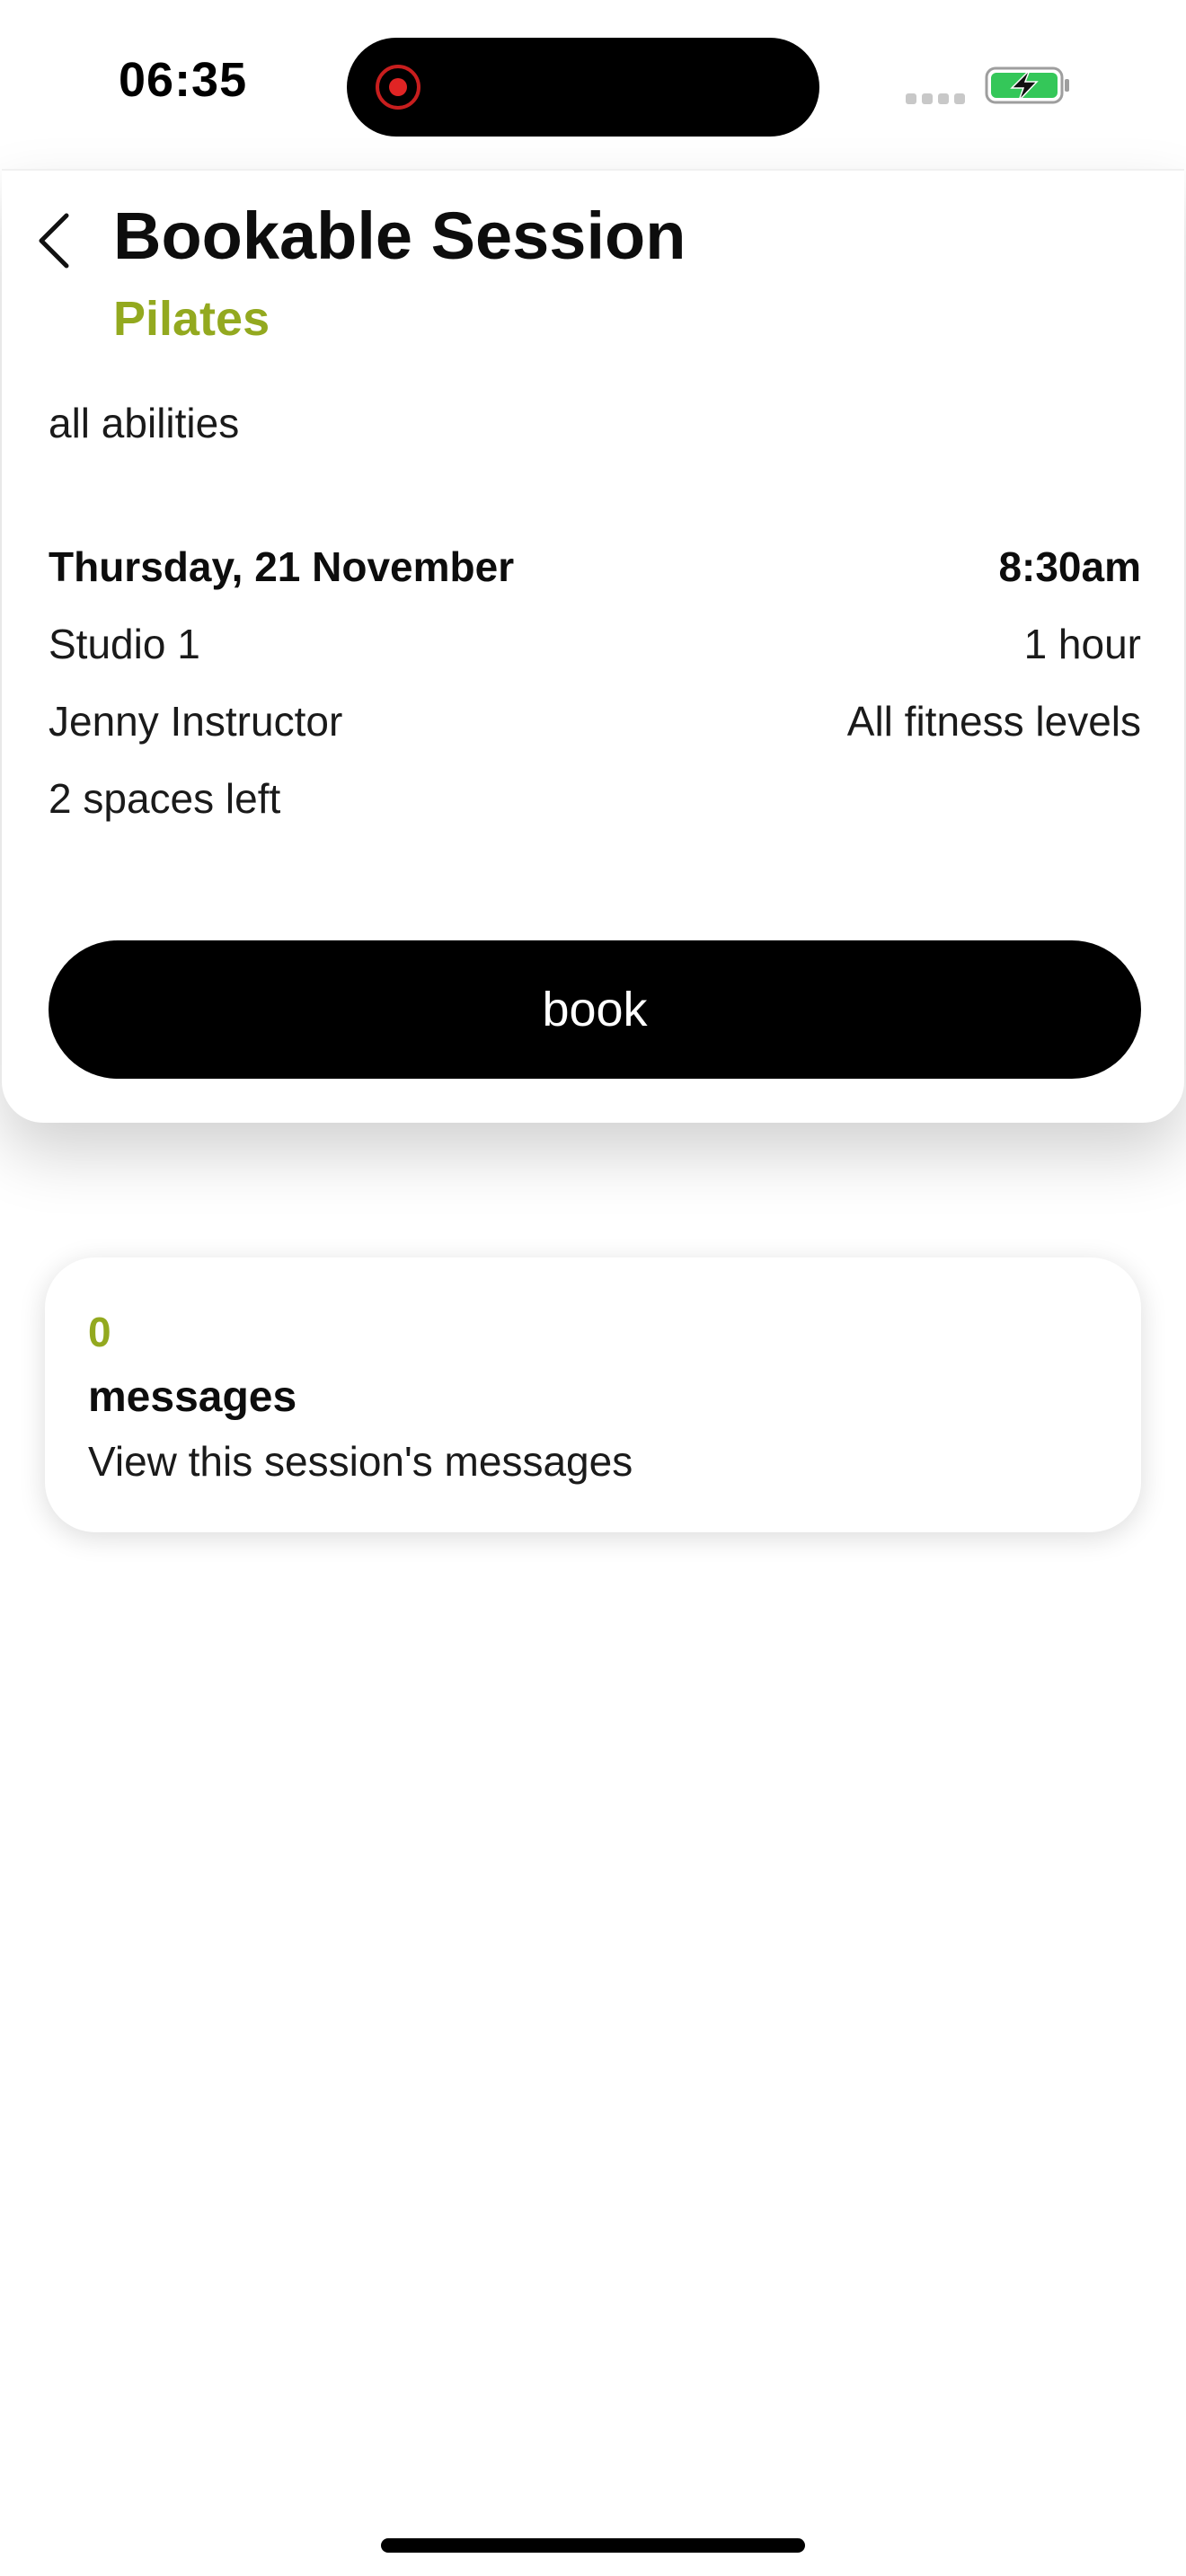 Image resolution: width=1186 pixels, height=2576 pixels. Describe the element at coordinates (183, 80) in the screenshot. I see `status-time: 06:35` at that location.